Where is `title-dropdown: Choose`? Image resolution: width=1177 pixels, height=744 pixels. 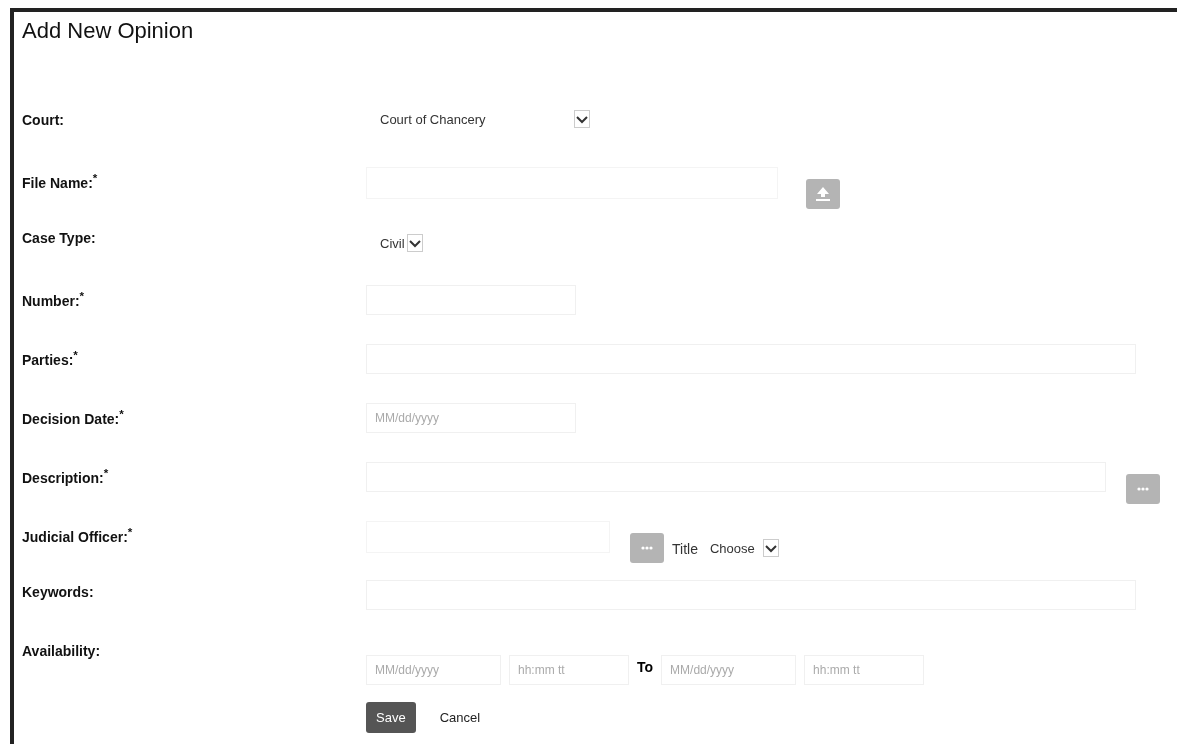 title-dropdown: Choose is located at coordinates (742, 548).